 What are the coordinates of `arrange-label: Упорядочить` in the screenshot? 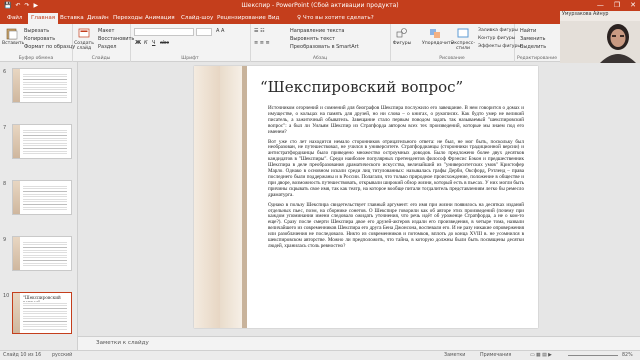 It's located at (438, 43).